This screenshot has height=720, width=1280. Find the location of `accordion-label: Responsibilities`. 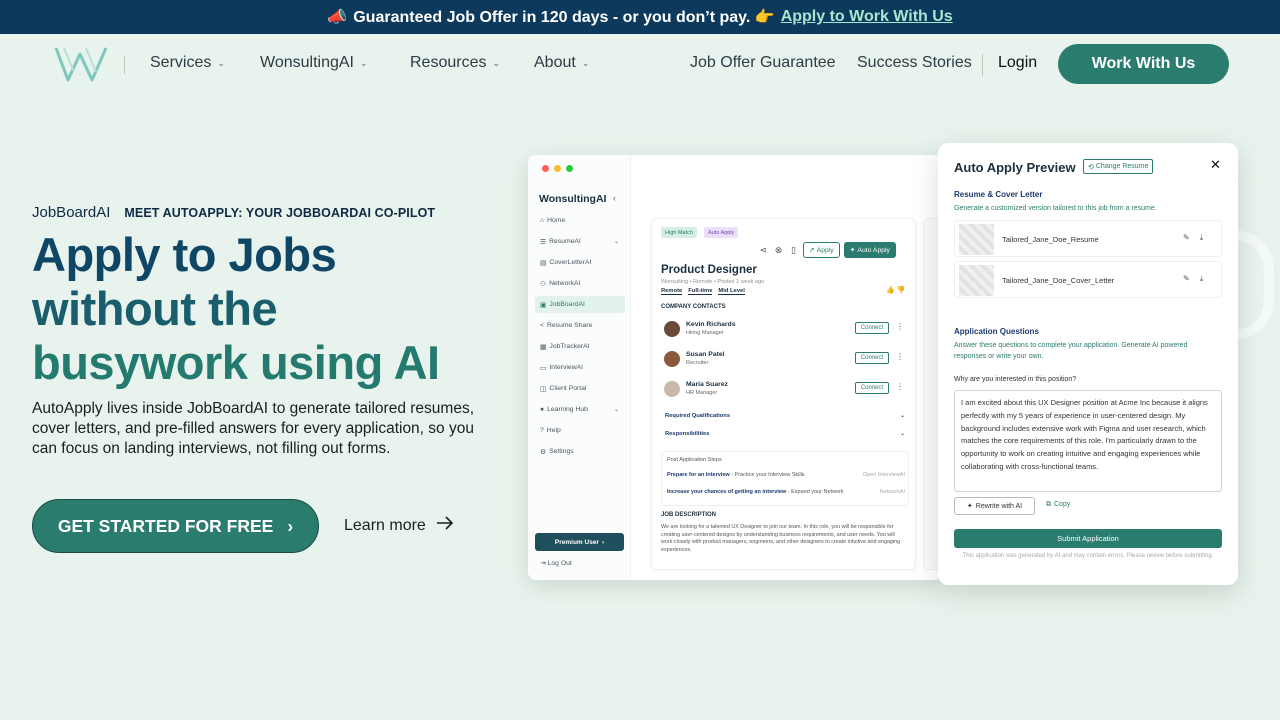

accordion-label: Responsibilities is located at coordinates (687, 434).